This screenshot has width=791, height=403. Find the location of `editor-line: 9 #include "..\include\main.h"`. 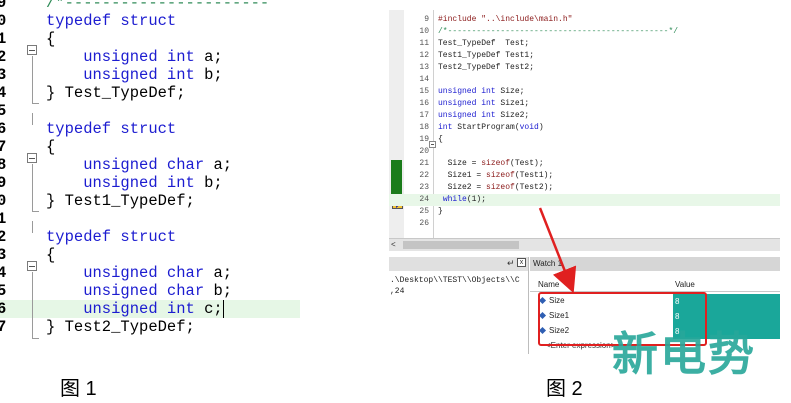

editor-line: 9 #include "..\include\main.h" is located at coordinates (584, 20).